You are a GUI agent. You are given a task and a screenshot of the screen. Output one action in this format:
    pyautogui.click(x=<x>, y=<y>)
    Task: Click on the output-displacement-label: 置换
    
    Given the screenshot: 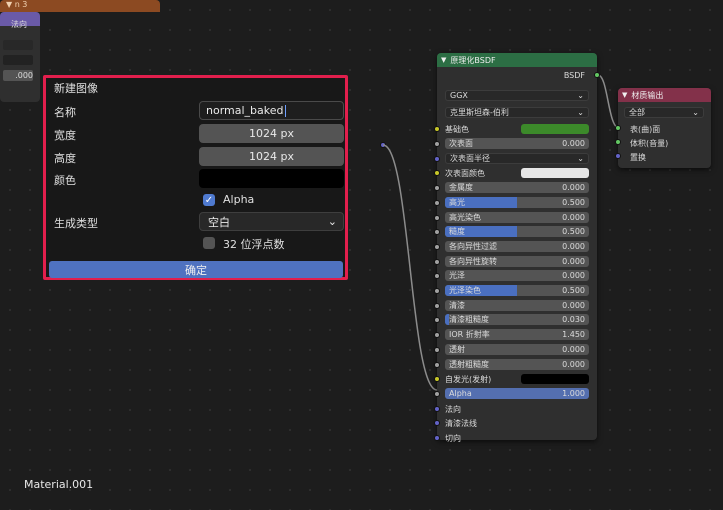 What is the action you would take?
    pyautogui.click(x=638, y=157)
    